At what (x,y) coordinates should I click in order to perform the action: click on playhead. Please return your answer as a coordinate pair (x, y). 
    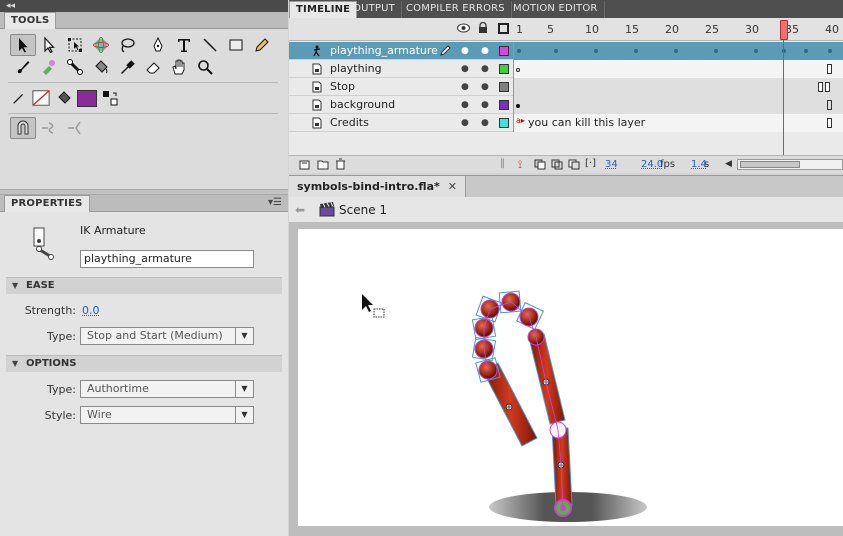
    Looking at the image, I should click on (784, 30).